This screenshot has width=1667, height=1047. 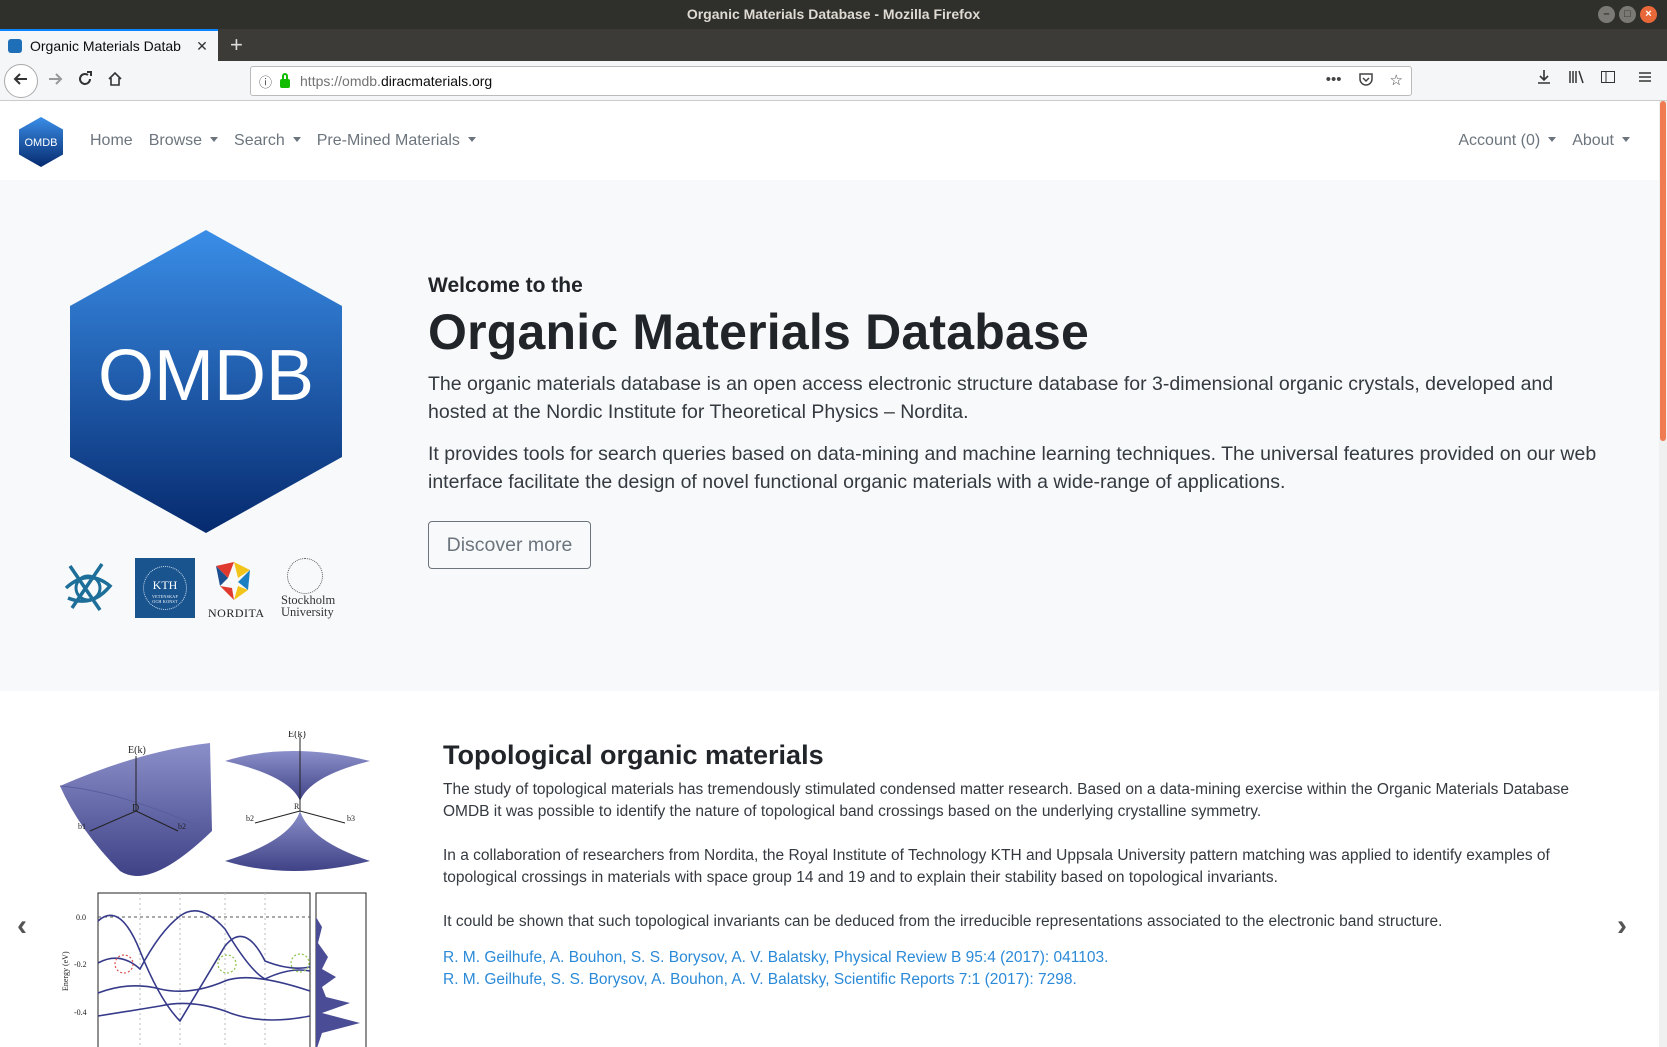 I want to click on right-nav: Account (0) About, so click(x=1544, y=140).